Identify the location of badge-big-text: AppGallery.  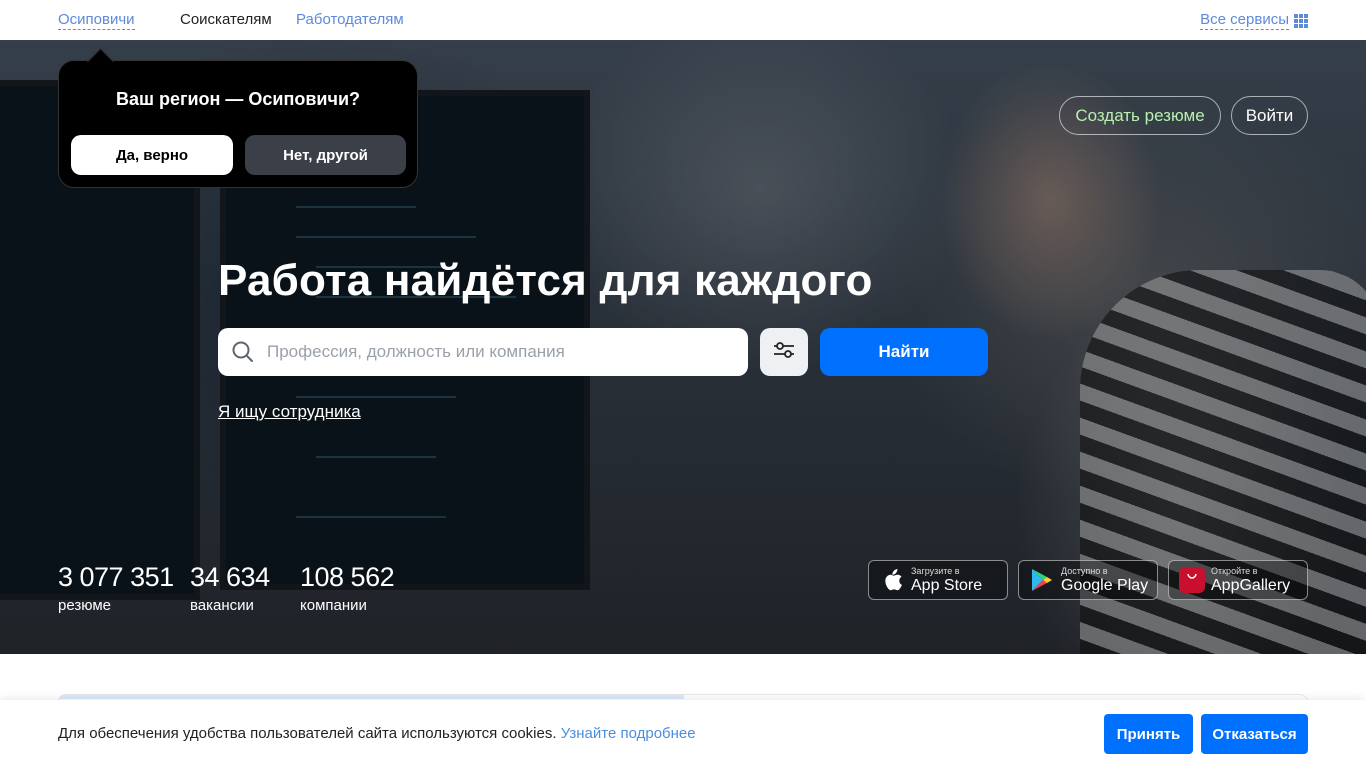
(1251, 585).